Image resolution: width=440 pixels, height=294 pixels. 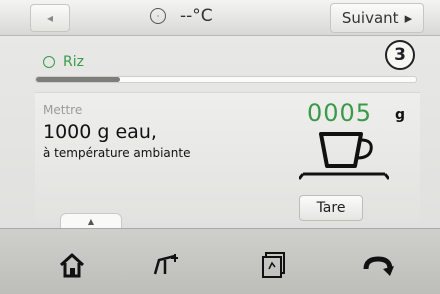 What do you see at coordinates (117, 153) in the screenshot?
I see `instruction-sub: à température ambiante` at bounding box center [117, 153].